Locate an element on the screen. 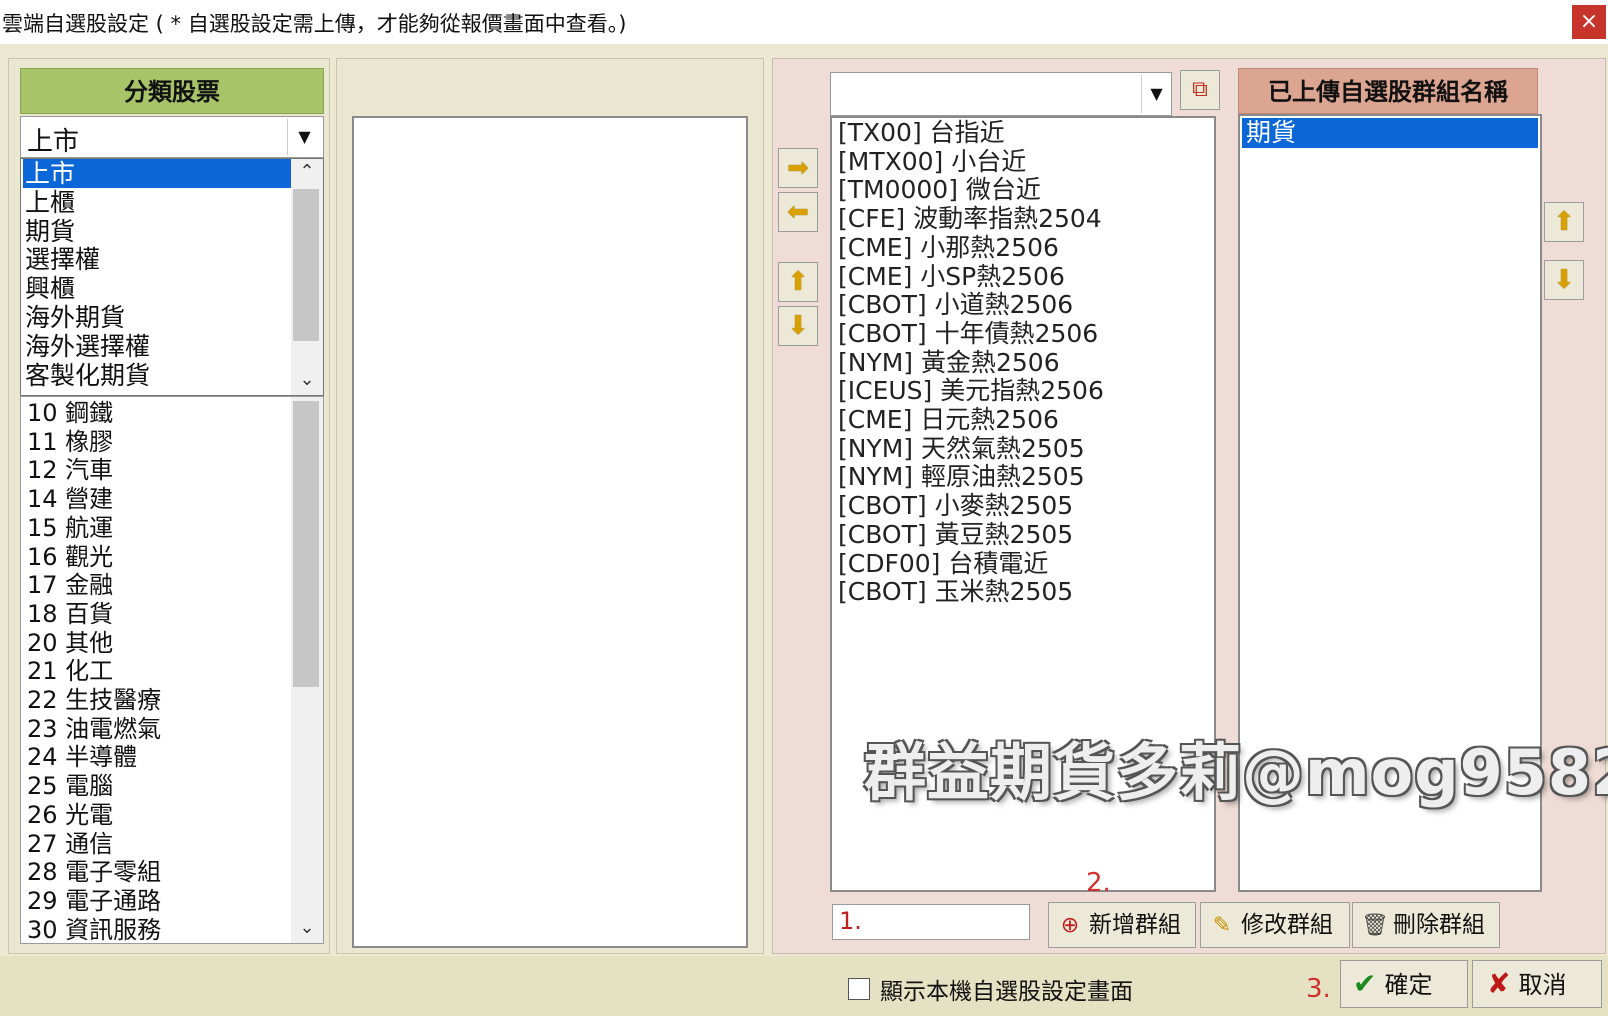 This screenshot has height=1016, width=1608. arrow-left-icon: ⬅ is located at coordinates (798, 212).